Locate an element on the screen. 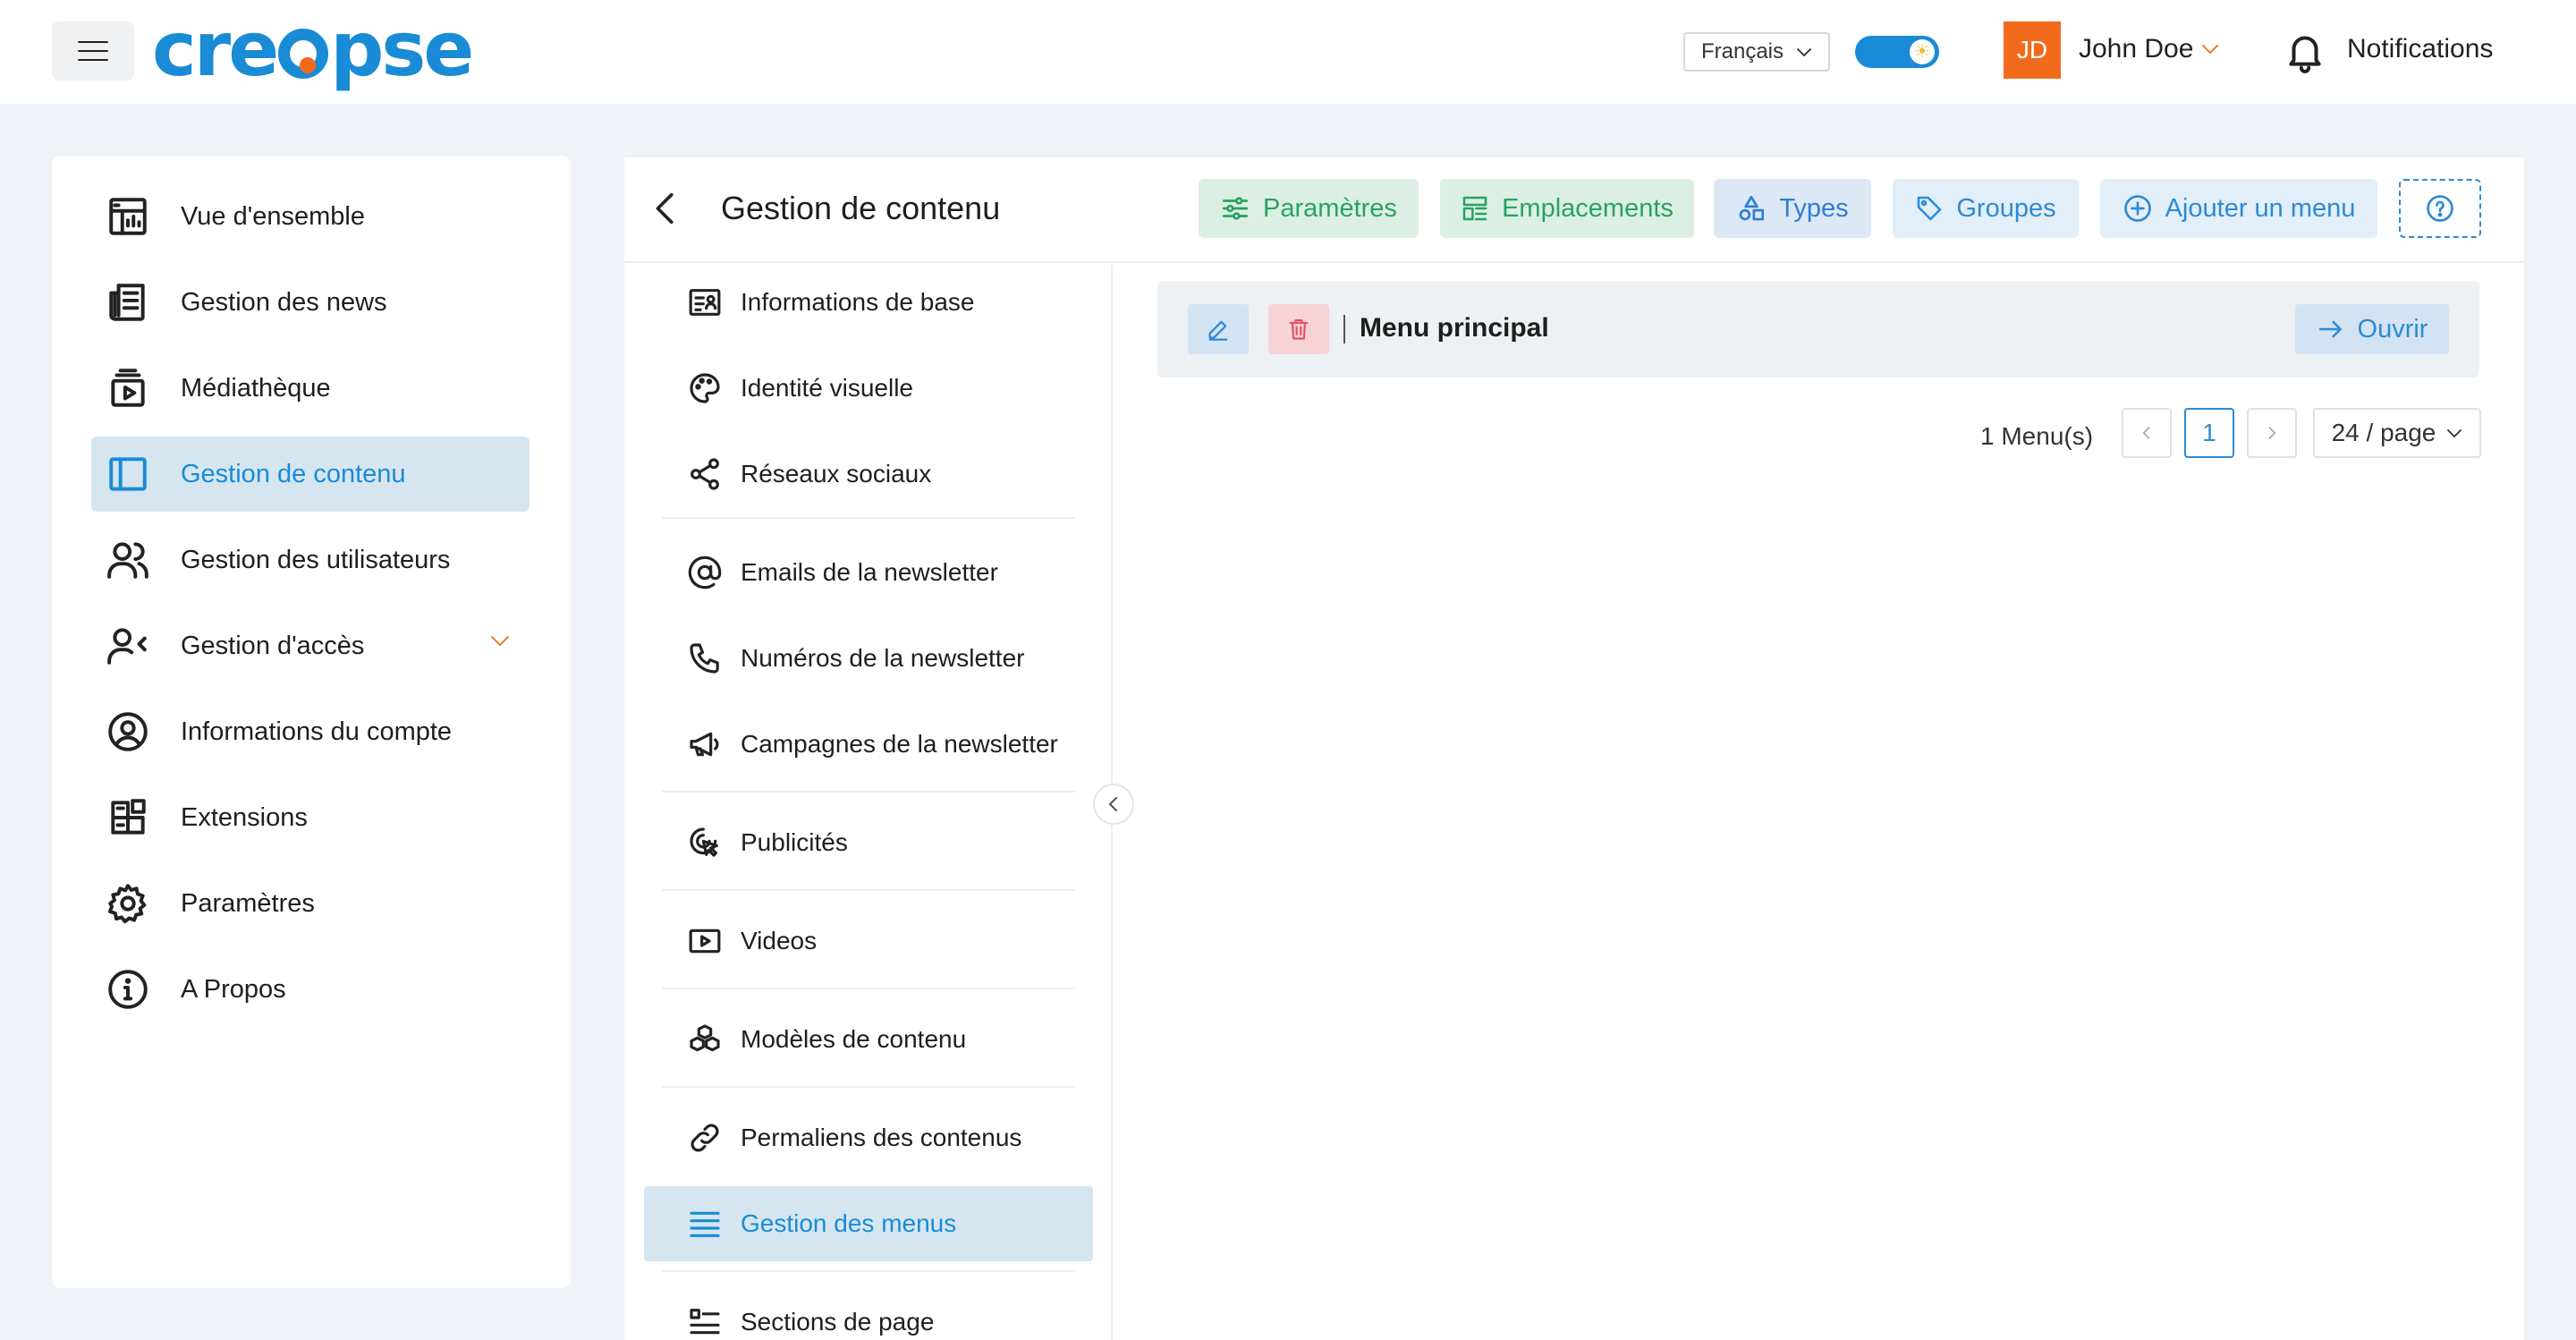  submenu-item-label: Sections de page is located at coordinates (838, 1322).